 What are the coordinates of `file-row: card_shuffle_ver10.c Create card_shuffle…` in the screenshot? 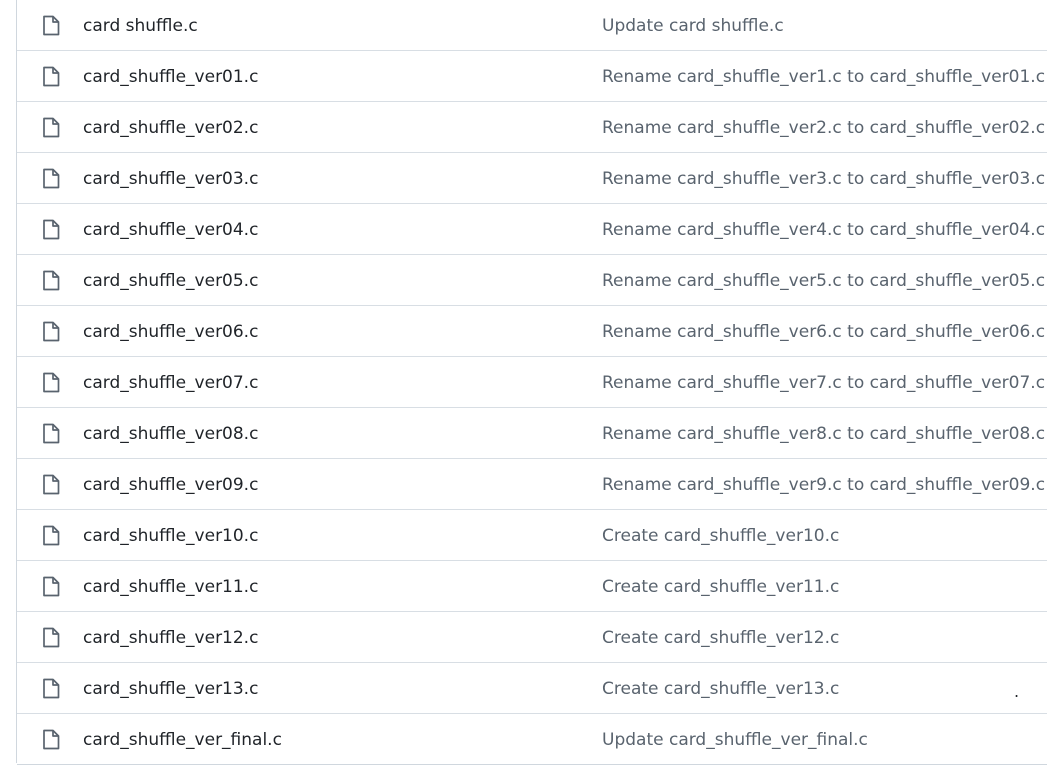 It's located at (532, 535).